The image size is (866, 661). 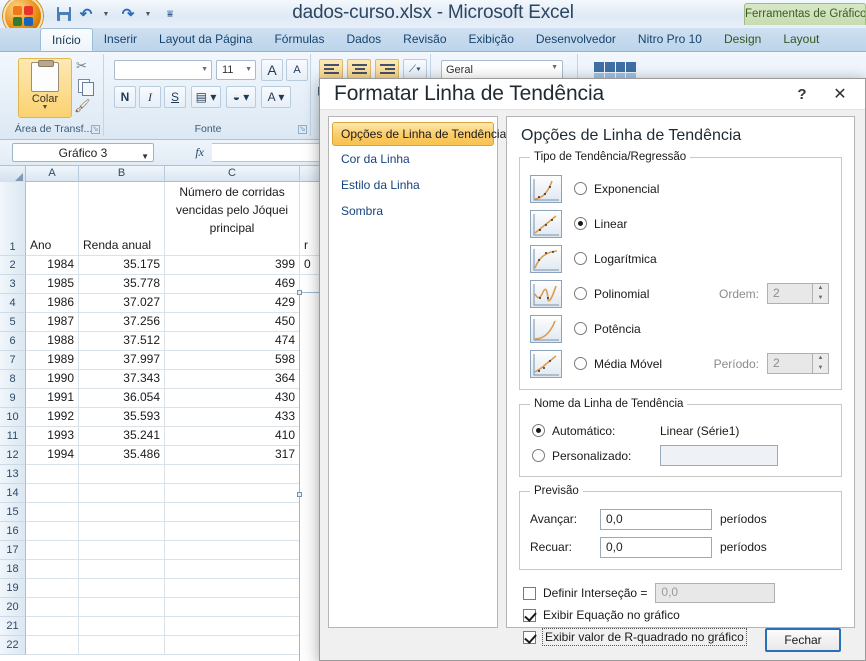 I want to click on cell-c4: 429, so click(x=232, y=303).